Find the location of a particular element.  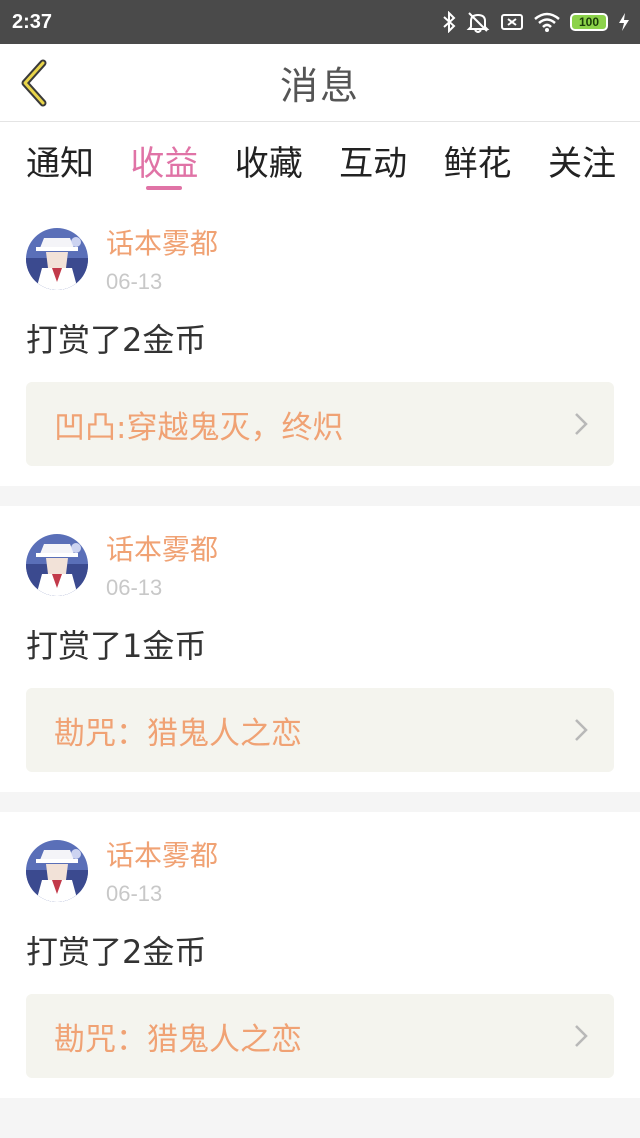

chevron-left-icon is located at coordinates (34, 83).